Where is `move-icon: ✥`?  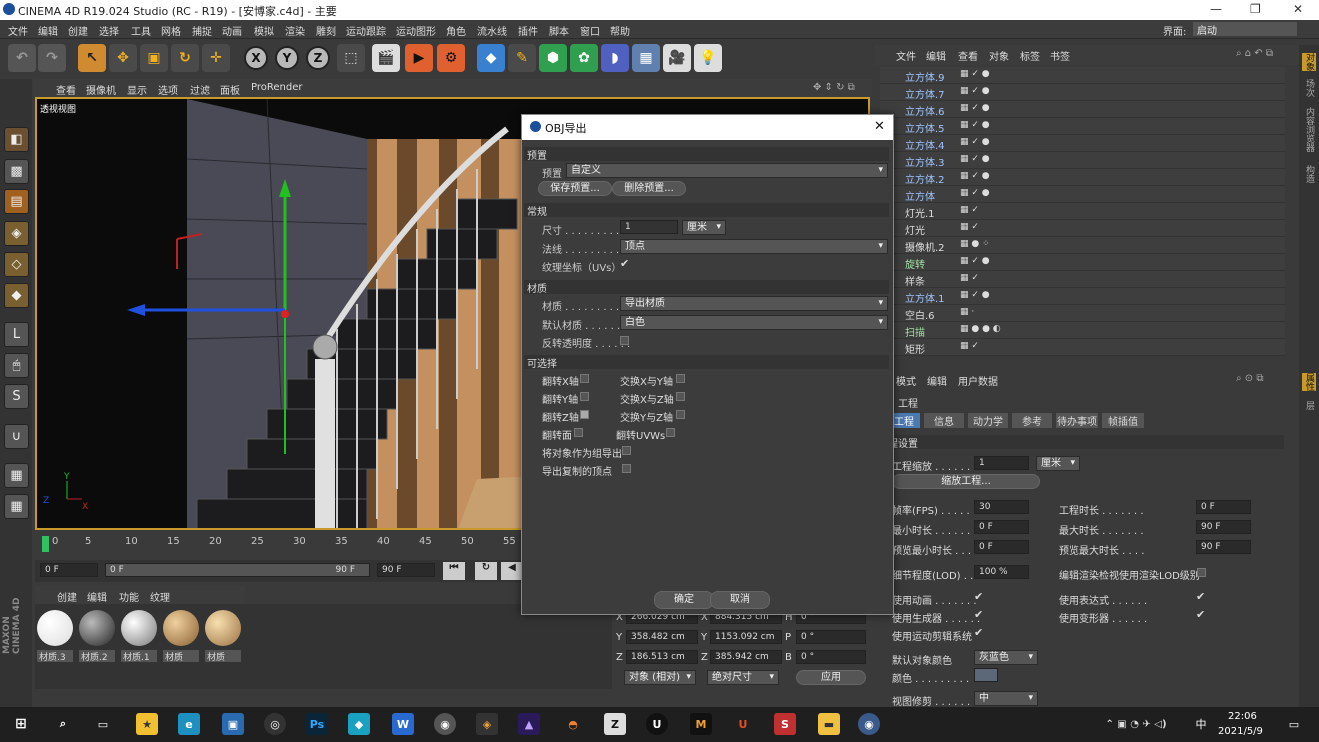 move-icon: ✥ is located at coordinates (123, 58).